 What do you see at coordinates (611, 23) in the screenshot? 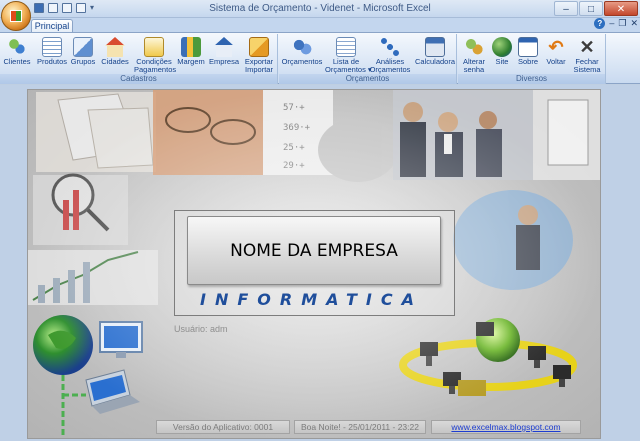
I see `wb-minimize-icon: –` at bounding box center [611, 23].